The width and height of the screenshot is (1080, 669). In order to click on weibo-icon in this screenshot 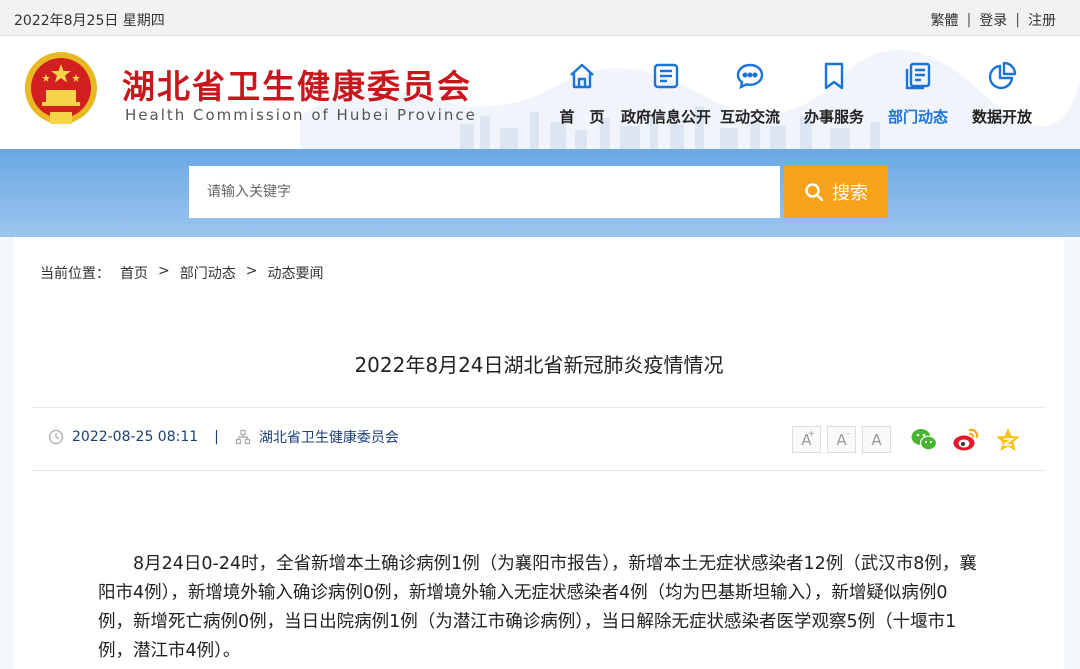, I will do `click(966, 440)`.